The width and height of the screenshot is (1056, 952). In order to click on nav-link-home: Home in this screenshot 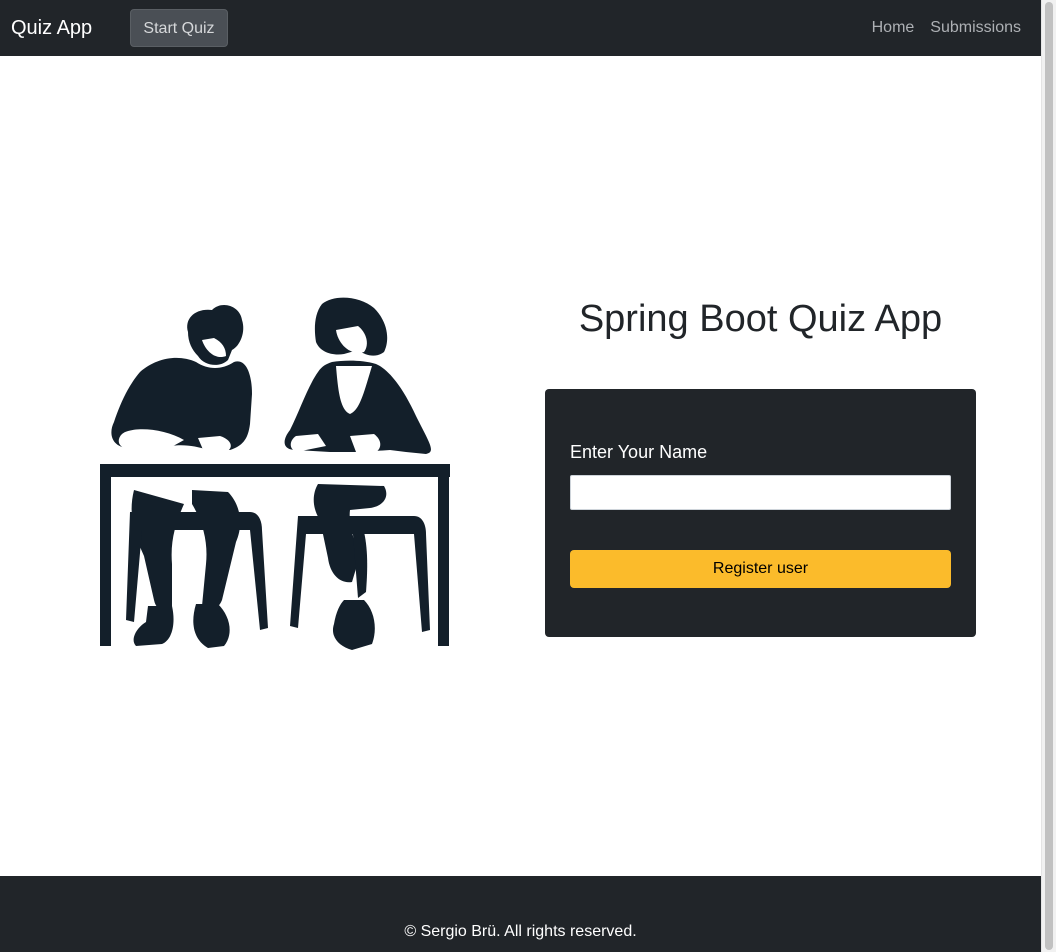, I will do `click(893, 28)`.